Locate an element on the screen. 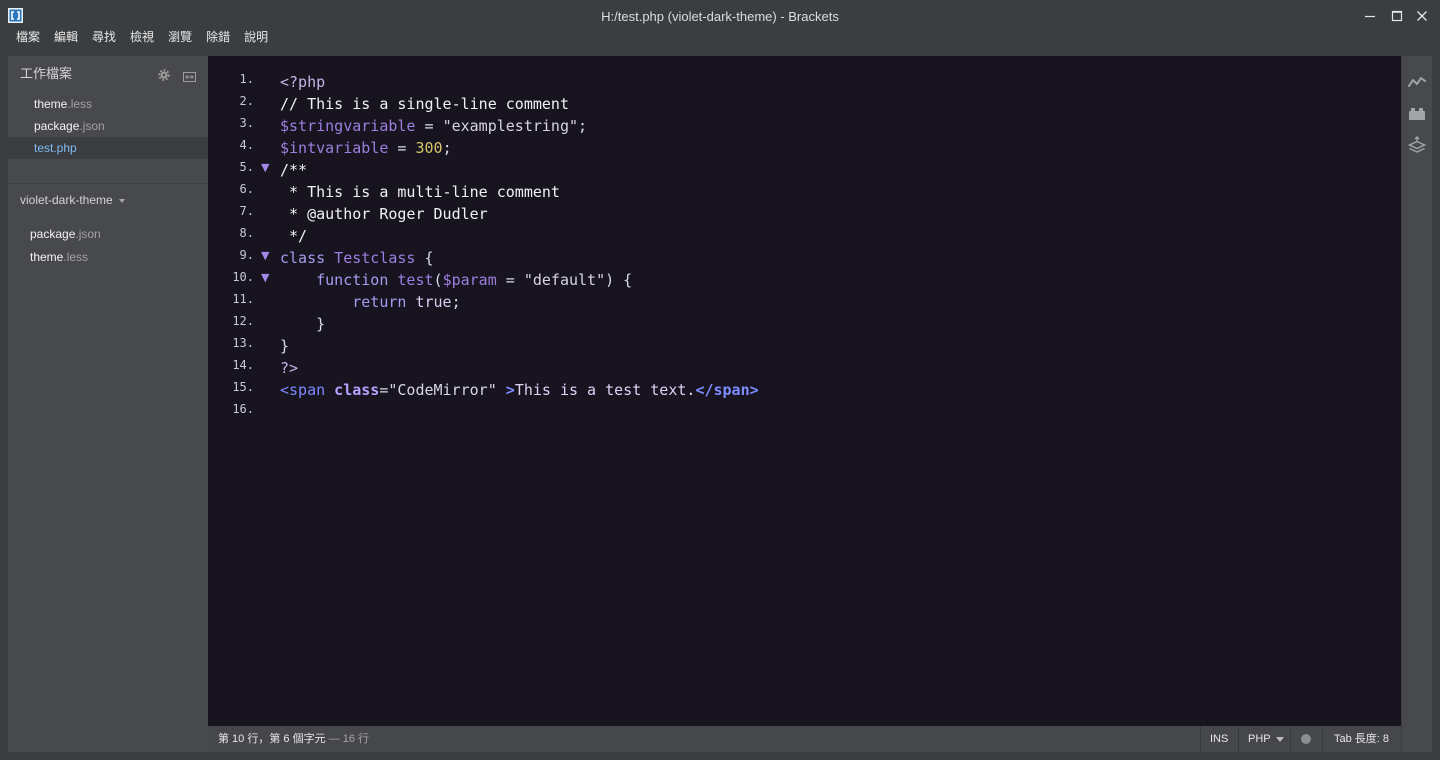 The height and width of the screenshot is (760, 1440). line-number: 12. is located at coordinates (243, 321).